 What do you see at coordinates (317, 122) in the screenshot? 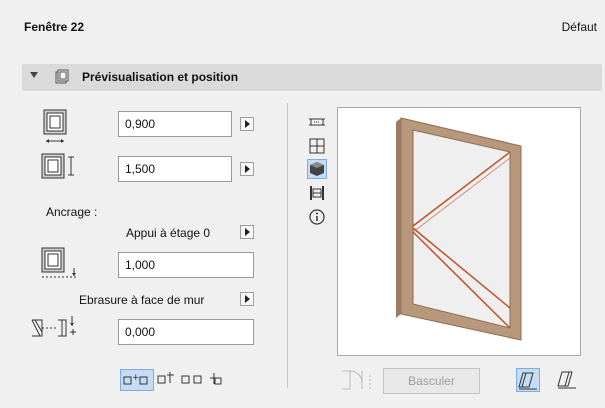
I see `plan-icon` at bounding box center [317, 122].